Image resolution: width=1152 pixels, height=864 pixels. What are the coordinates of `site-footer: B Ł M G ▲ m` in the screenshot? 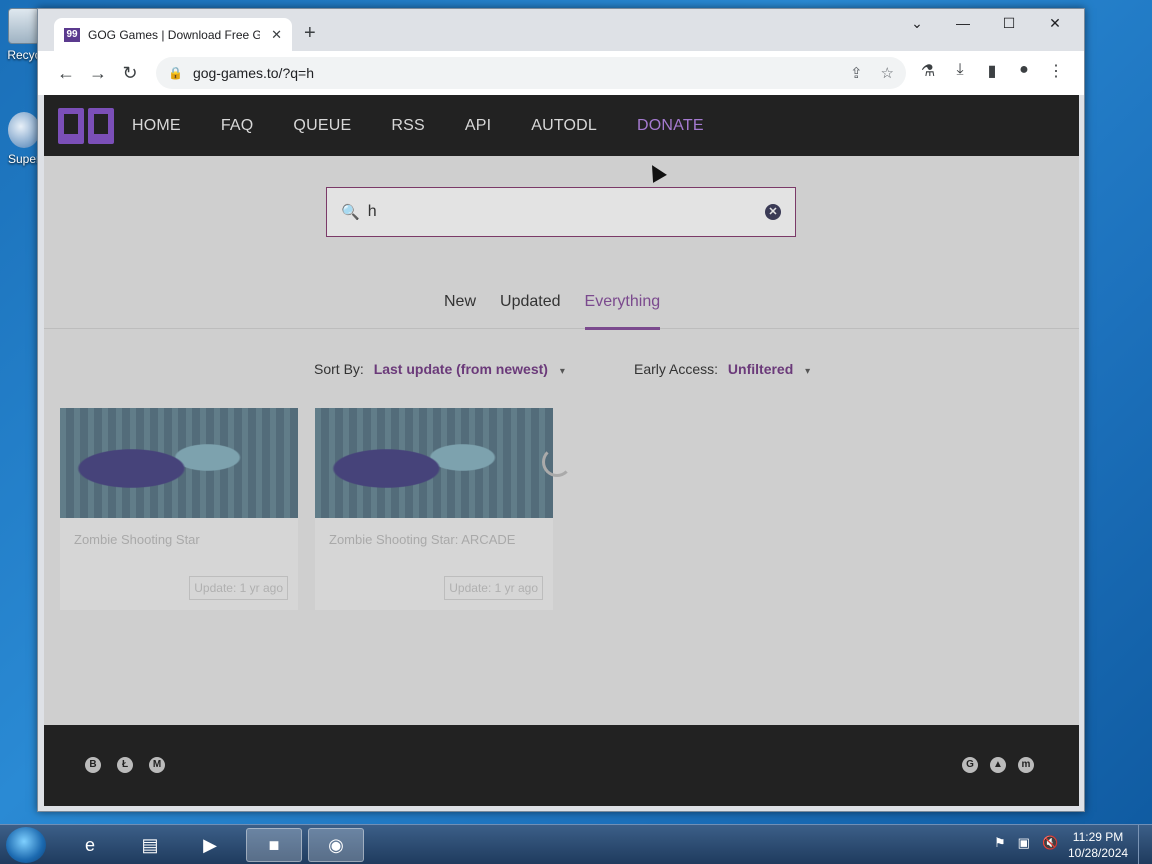 It's located at (561, 765).